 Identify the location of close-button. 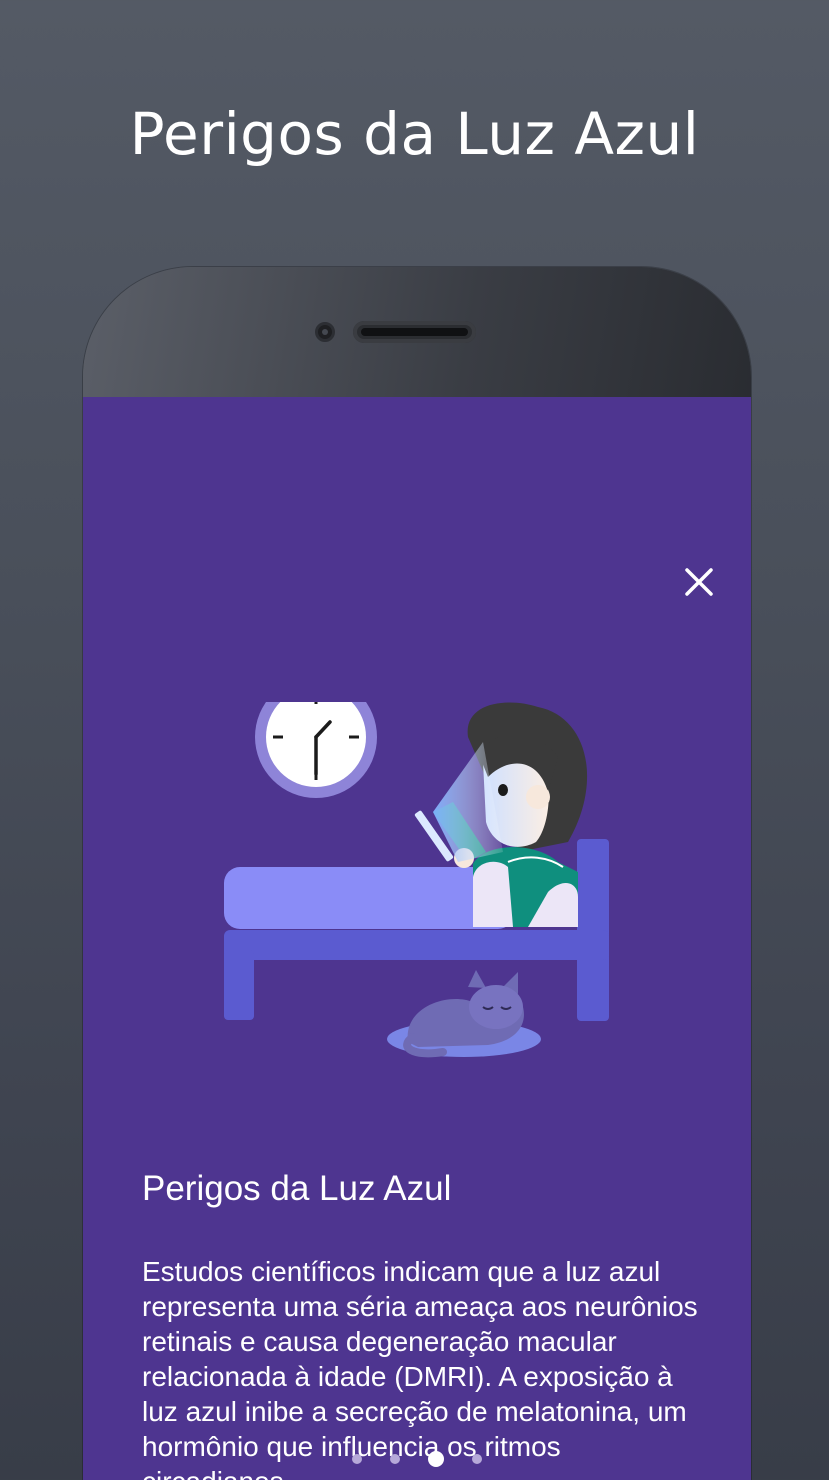
(699, 582).